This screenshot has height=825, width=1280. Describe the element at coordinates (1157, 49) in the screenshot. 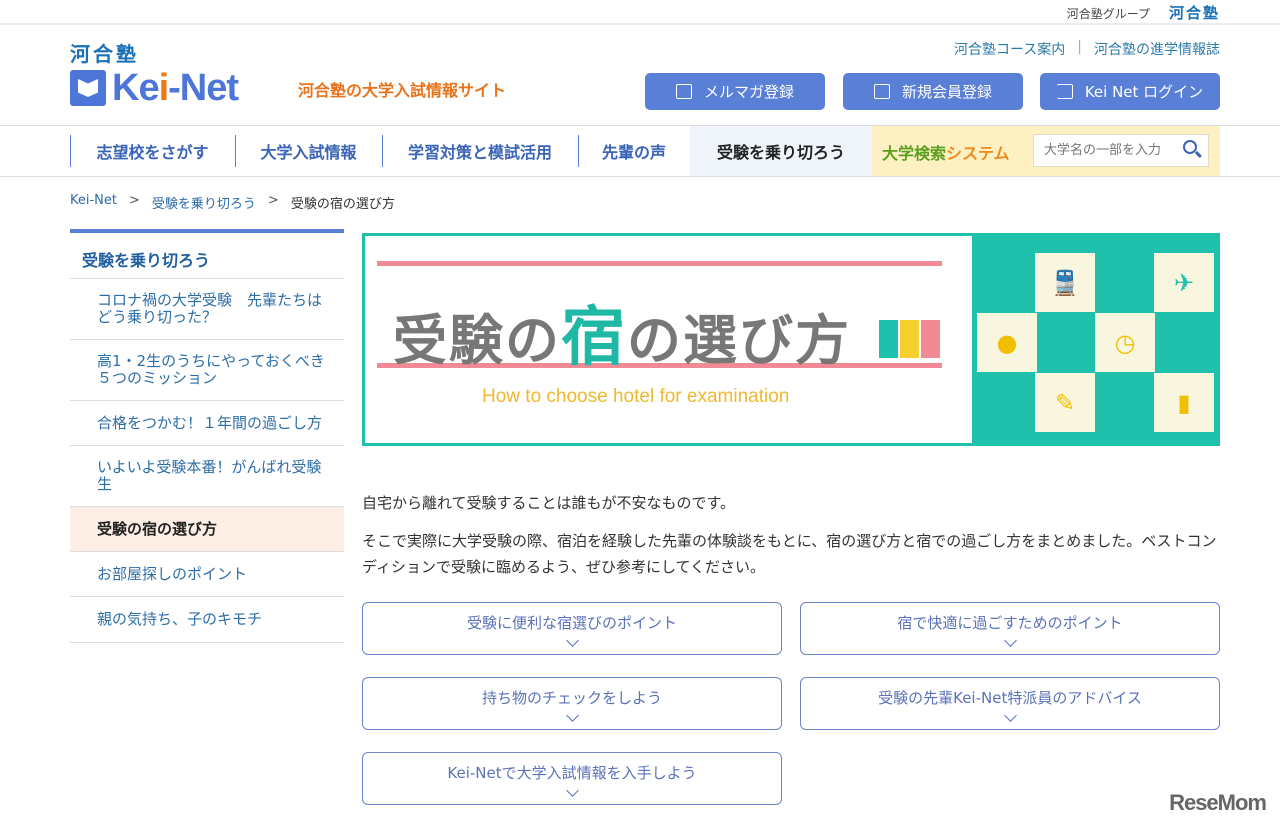

I see `magazine-link: 河合塾の進学情報誌` at that location.